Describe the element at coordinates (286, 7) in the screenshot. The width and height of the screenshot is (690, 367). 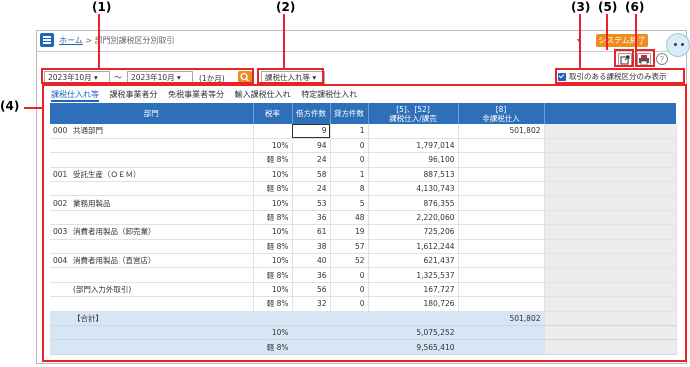
I see `callout-2: (2)` at that location.